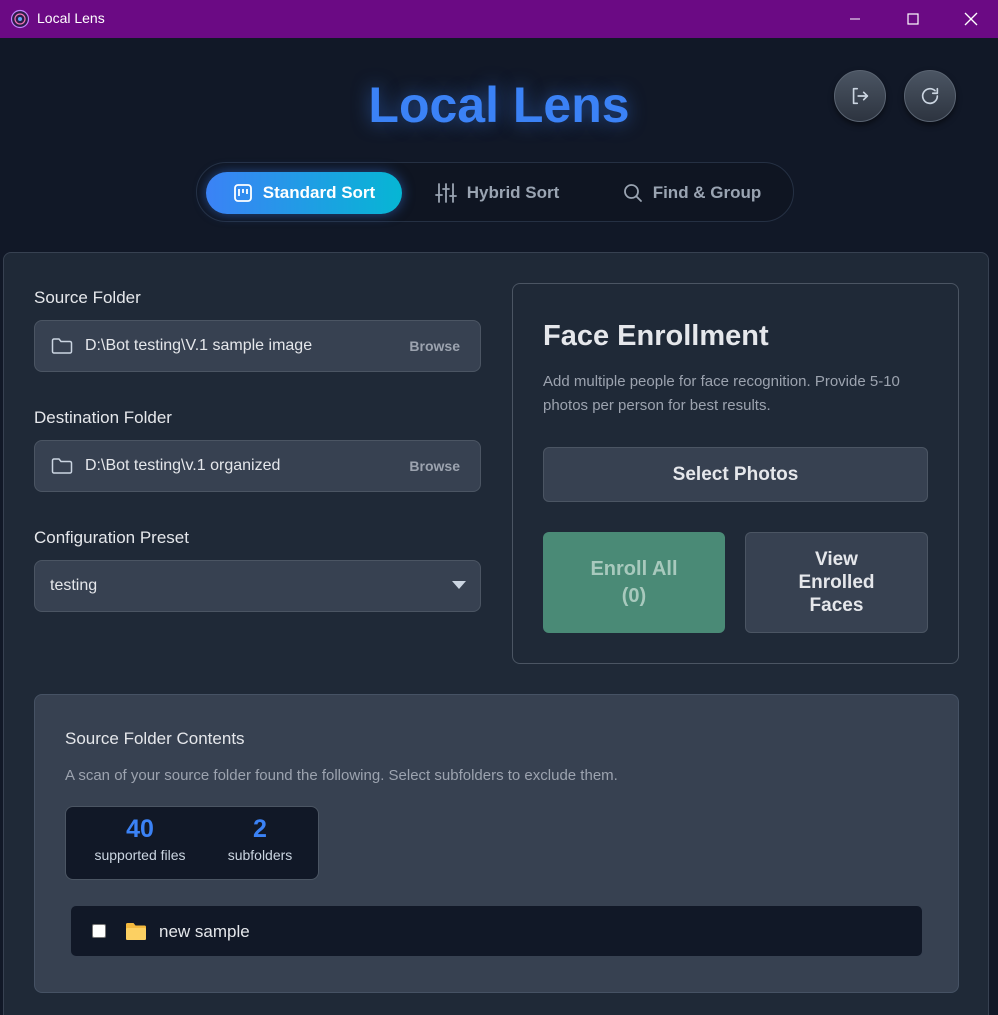 This screenshot has height=1015, width=998. What do you see at coordinates (257, 586) in the screenshot?
I see `configuration-preset-select: testing` at bounding box center [257, 586].